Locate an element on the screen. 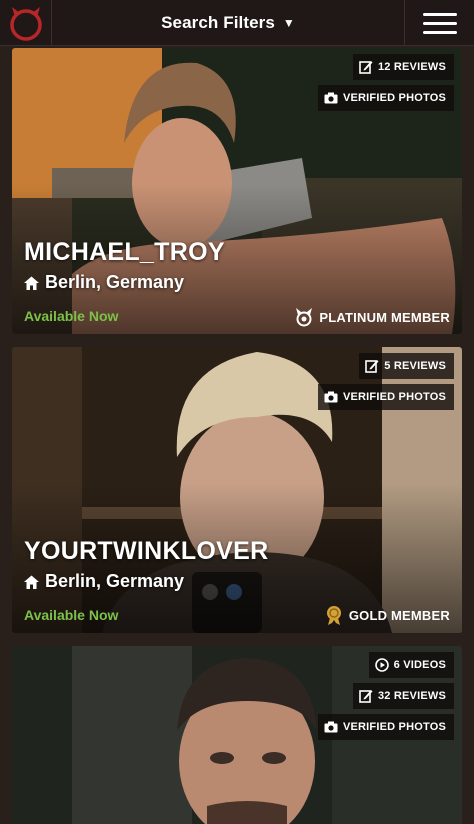 Image resolution: width=474 pixels, height=824 pixels. badge-label: 5 REVIEWS is located at coordinates (415, 366).